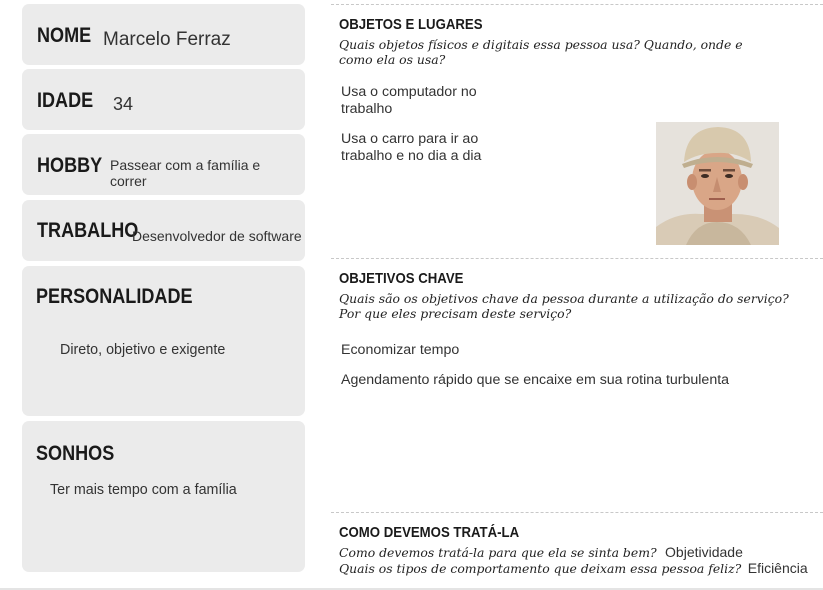 The image size is (823, 590). I want to click on hobby-label: HOBBY, so click(70, 165).